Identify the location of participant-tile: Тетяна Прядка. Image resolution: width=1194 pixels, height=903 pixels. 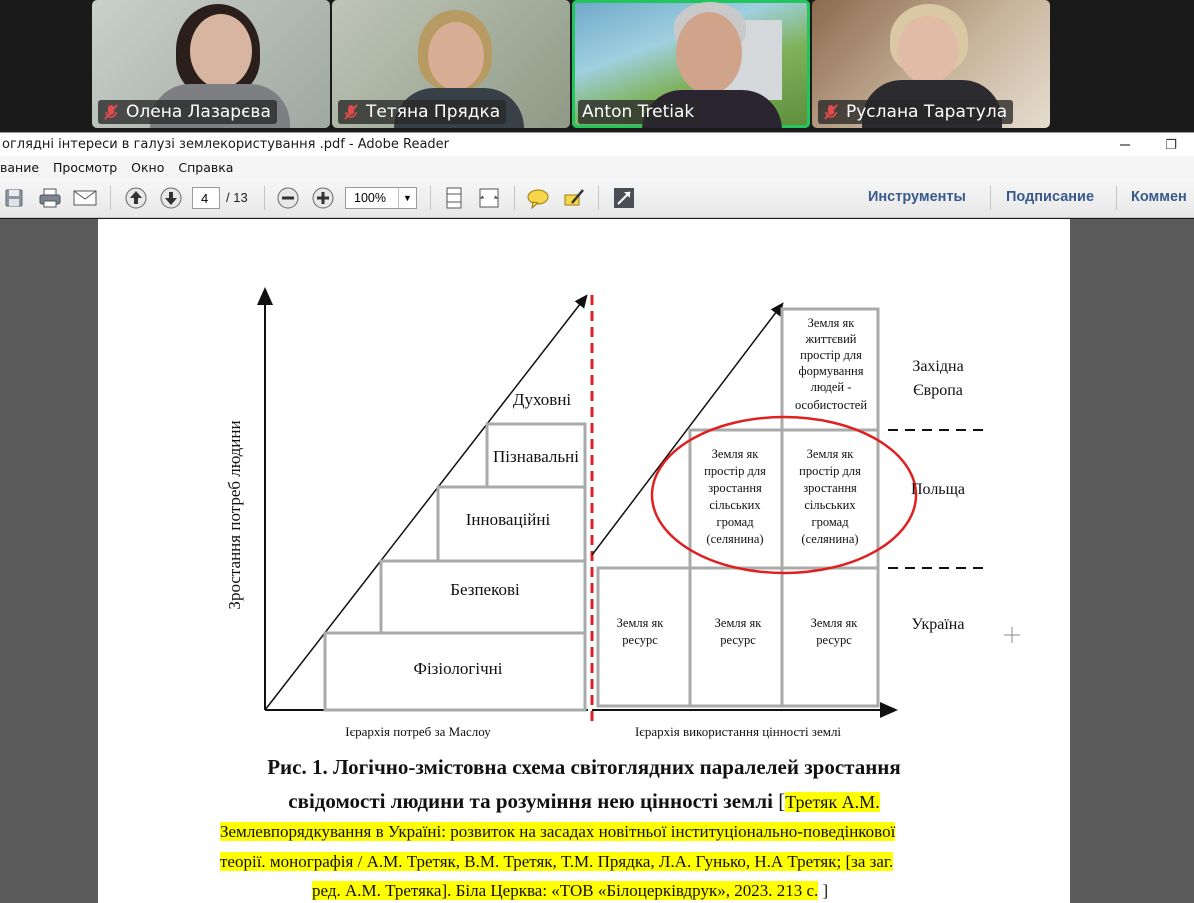
(451, 64).